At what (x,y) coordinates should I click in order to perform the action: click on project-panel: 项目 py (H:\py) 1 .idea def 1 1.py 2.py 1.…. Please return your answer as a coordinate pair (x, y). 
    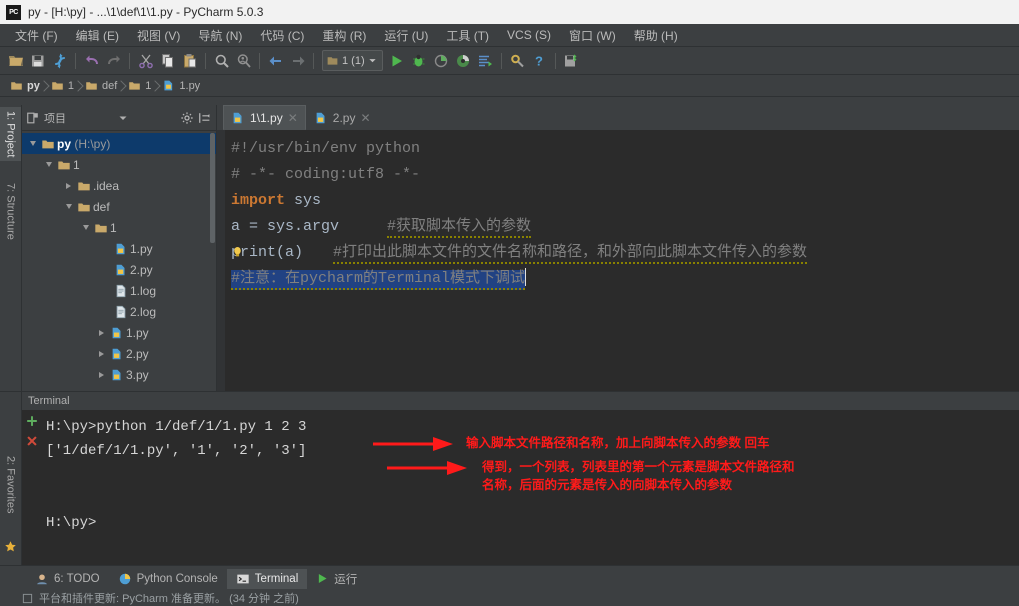
    Looking at the image, I should click on (119, 248).